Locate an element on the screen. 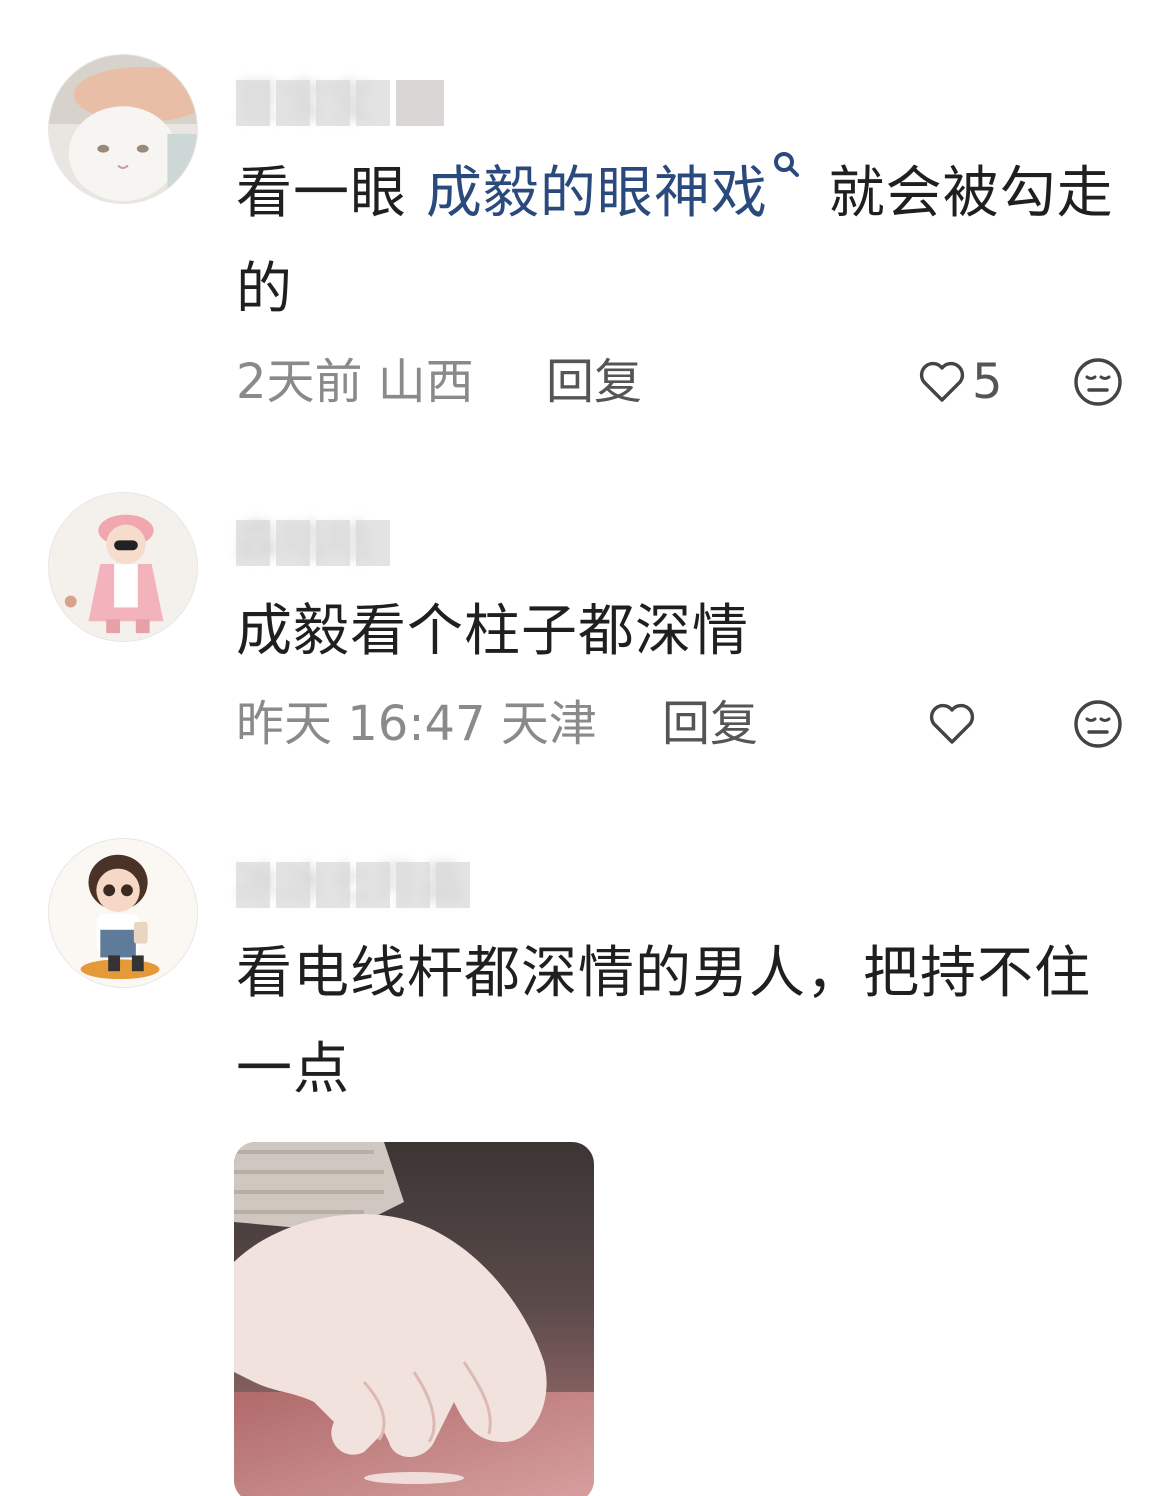 The height and width of the screenshot is (1496, 1168). like-count: 5 is located at coordinates (987, 382).